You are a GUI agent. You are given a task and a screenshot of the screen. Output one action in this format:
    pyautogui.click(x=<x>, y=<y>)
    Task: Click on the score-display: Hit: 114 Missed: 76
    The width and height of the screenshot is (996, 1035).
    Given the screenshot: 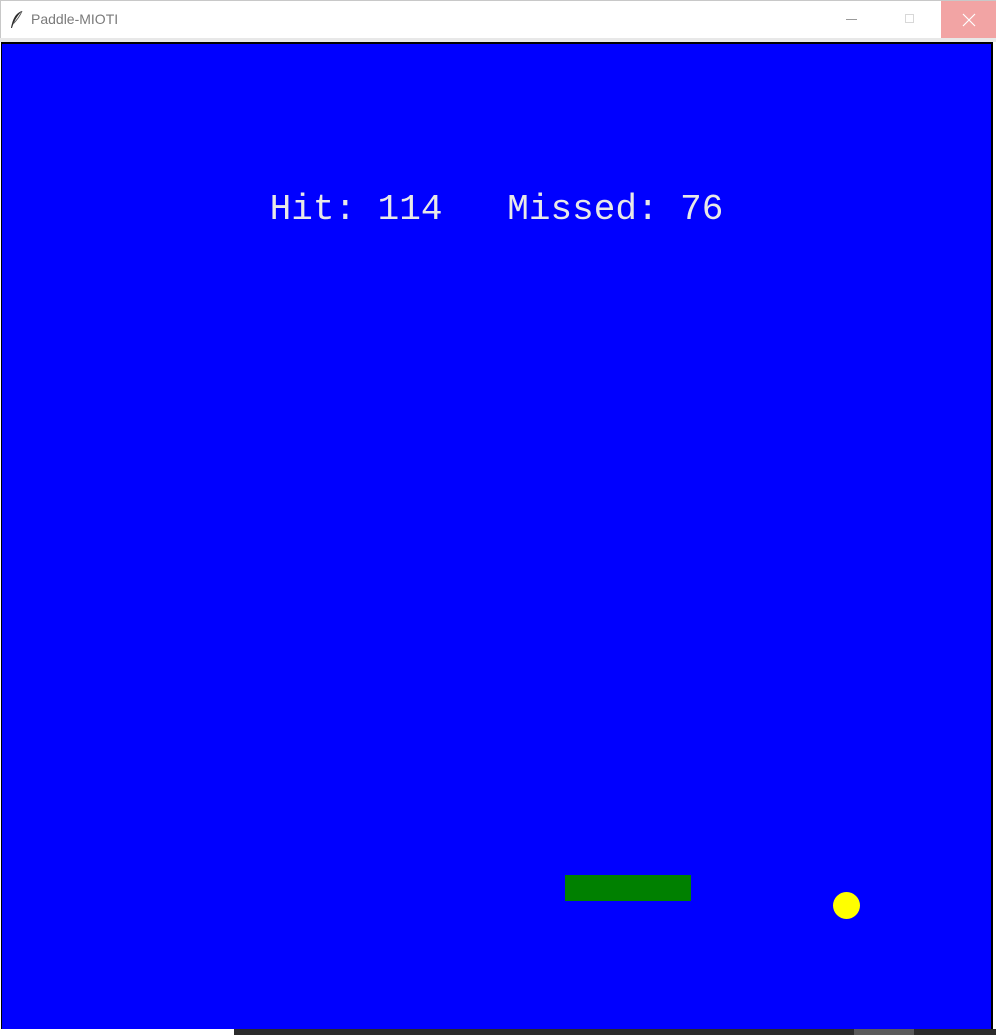 What is the action you would take?
    pyautogui.click(x=496, y=209)
    